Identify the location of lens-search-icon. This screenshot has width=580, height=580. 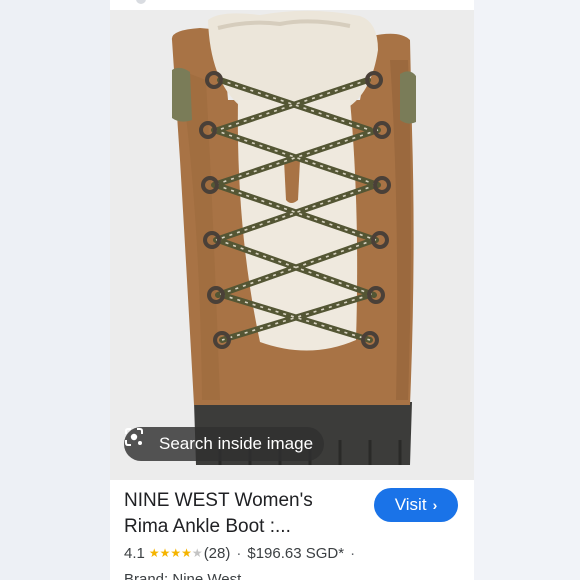
(138, 441).